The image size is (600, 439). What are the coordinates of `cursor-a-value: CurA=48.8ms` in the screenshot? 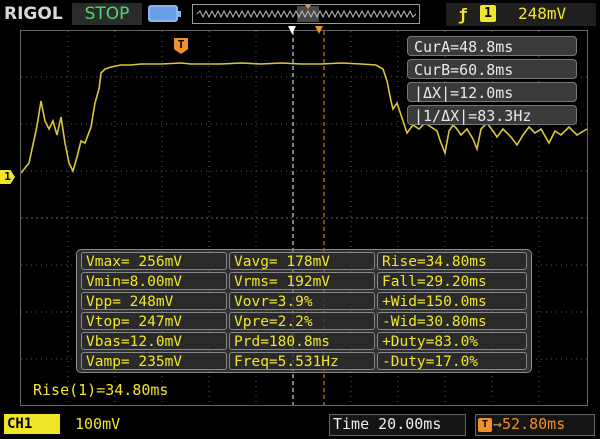 It's located at (492, 46).